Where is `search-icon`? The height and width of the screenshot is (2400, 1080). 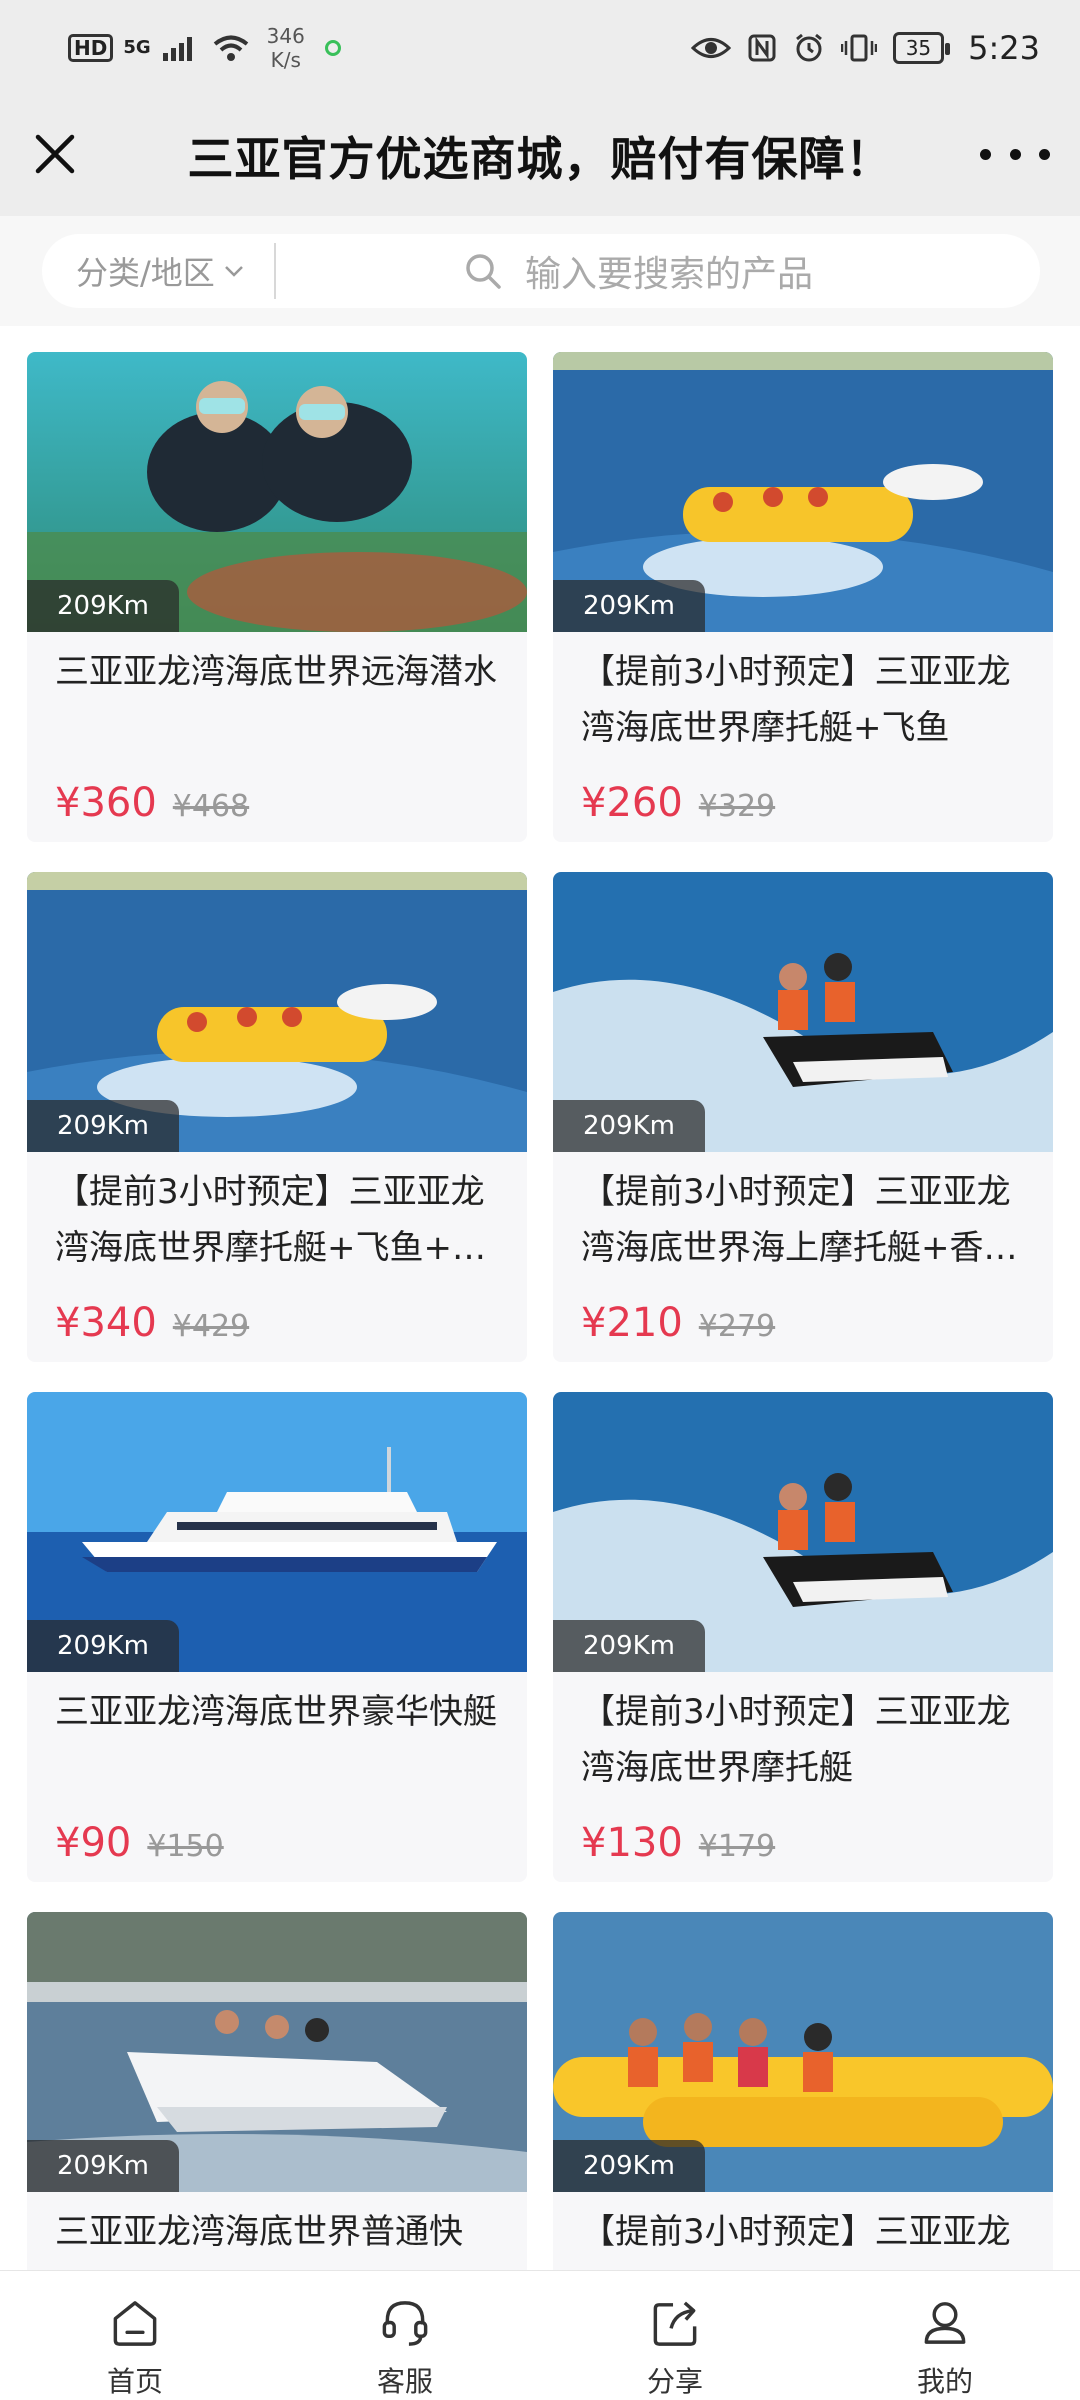 search-icon is located at coordinates (483, 271).